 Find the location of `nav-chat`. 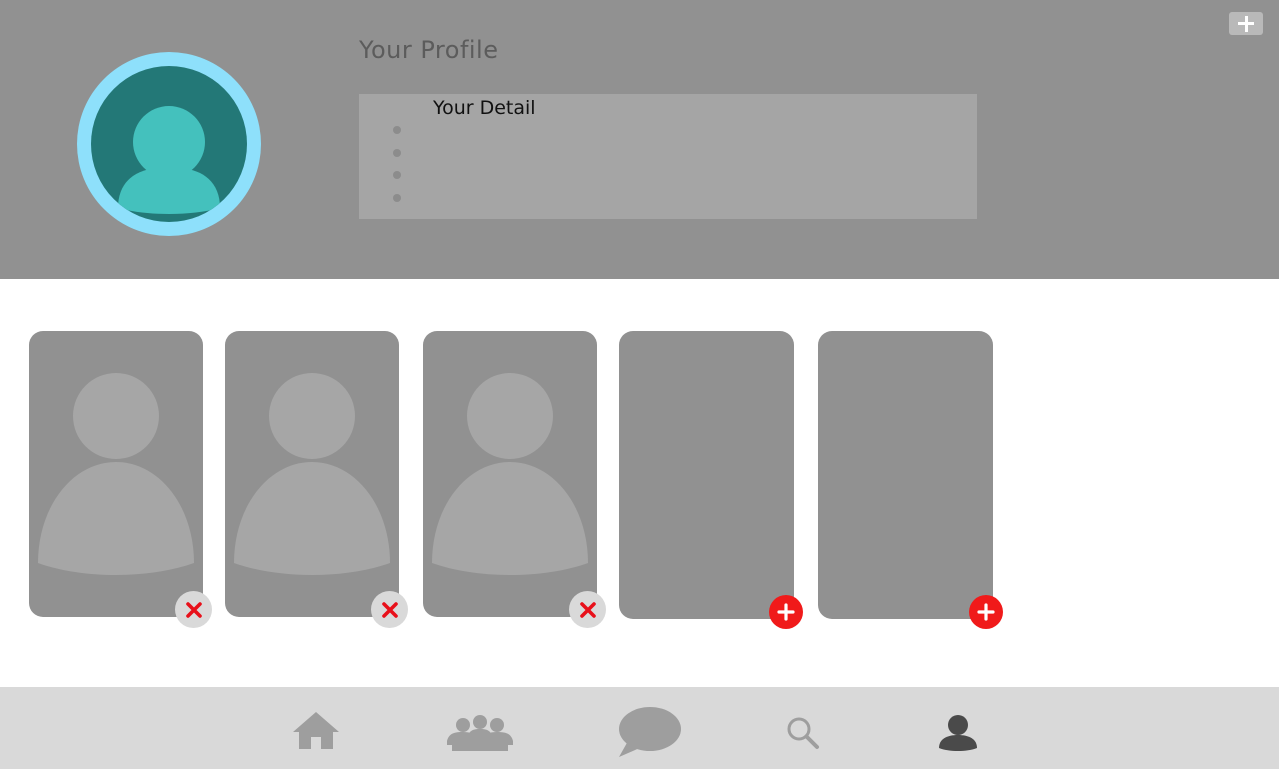

nav-chat is located at coordinates (650, 734).